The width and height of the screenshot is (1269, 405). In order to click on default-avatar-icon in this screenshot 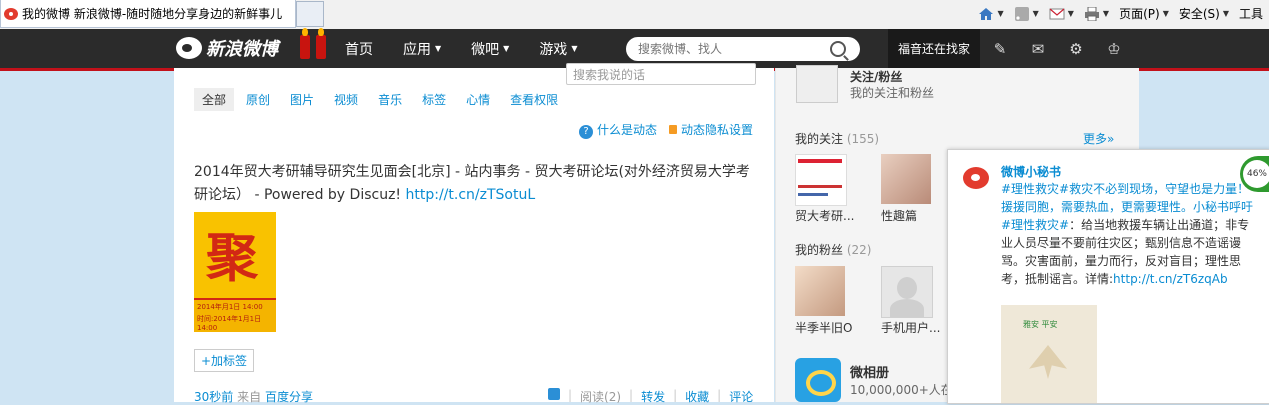, I will do `click(907, 292)`.